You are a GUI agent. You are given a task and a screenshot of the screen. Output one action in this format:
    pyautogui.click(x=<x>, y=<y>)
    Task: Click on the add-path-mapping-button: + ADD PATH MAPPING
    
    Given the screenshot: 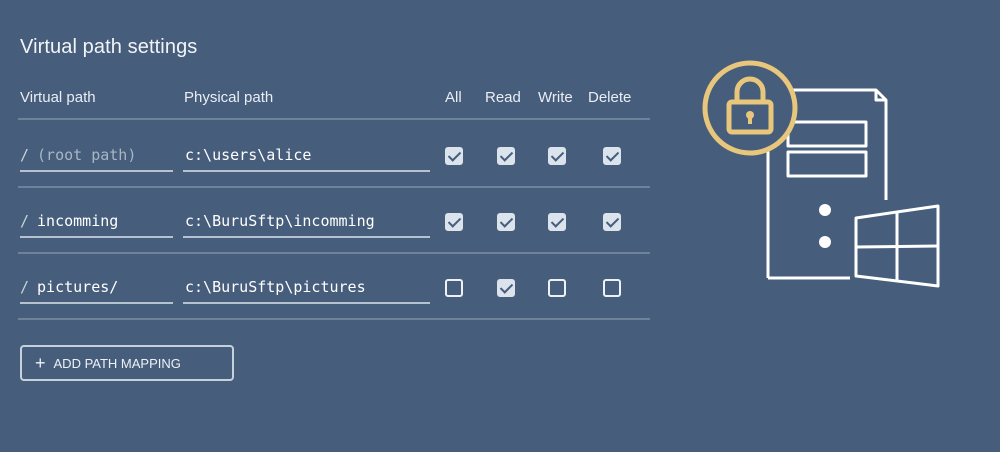 What is the action you would take?
    pyautogui.click(x=127, y=363)
    